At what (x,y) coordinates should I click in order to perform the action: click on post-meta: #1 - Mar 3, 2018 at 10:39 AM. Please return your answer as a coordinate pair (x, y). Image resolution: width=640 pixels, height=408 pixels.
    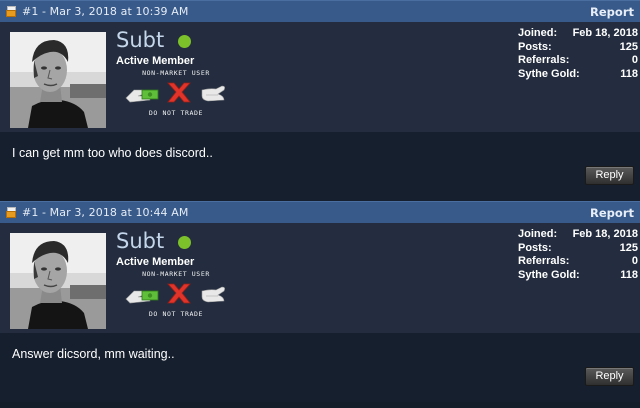
    Looking at the image, I should click on (306, 11).